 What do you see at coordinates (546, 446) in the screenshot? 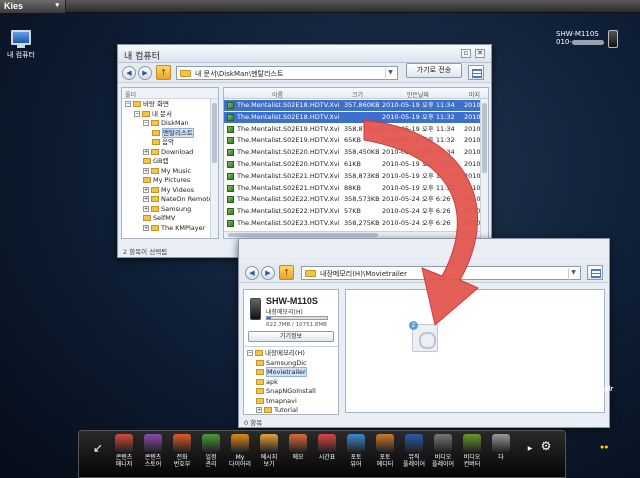
I see `gear-icon: ⚙` at bounding box center [546, 446].